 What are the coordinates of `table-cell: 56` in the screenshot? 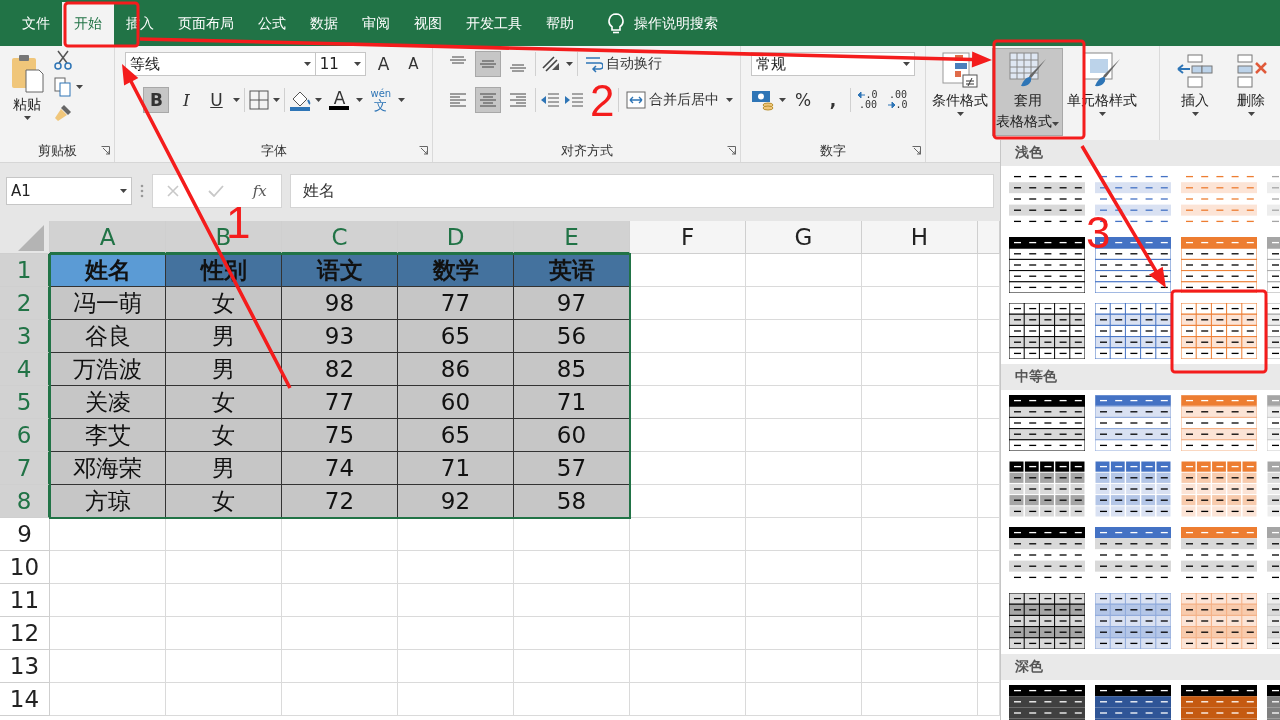 It's located at (572, 336).